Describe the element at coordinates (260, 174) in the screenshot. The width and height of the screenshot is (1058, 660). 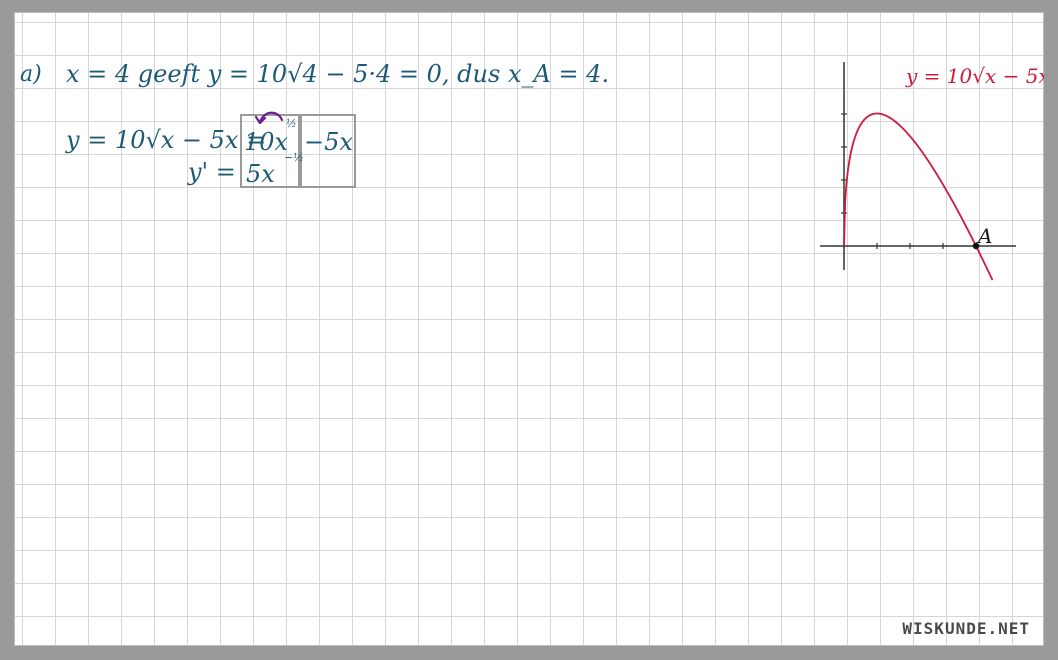
I see `derivative-term-5x: 5x` at that location.